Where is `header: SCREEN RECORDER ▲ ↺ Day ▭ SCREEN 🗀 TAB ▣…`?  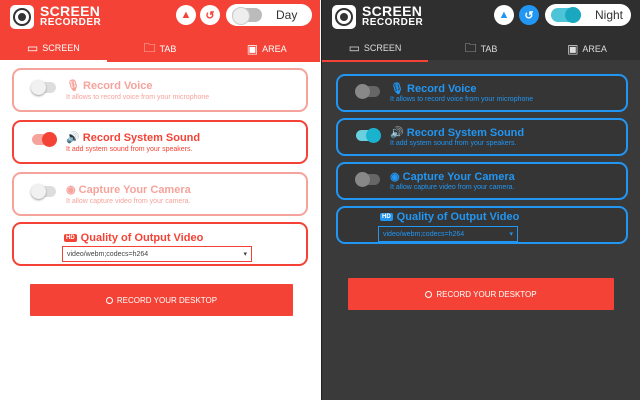
header: SCREEN RECORDER ▲ ↺ Day ▭ SCREEN 🗀 TAB ▣… is located at coordinates (160, 31).